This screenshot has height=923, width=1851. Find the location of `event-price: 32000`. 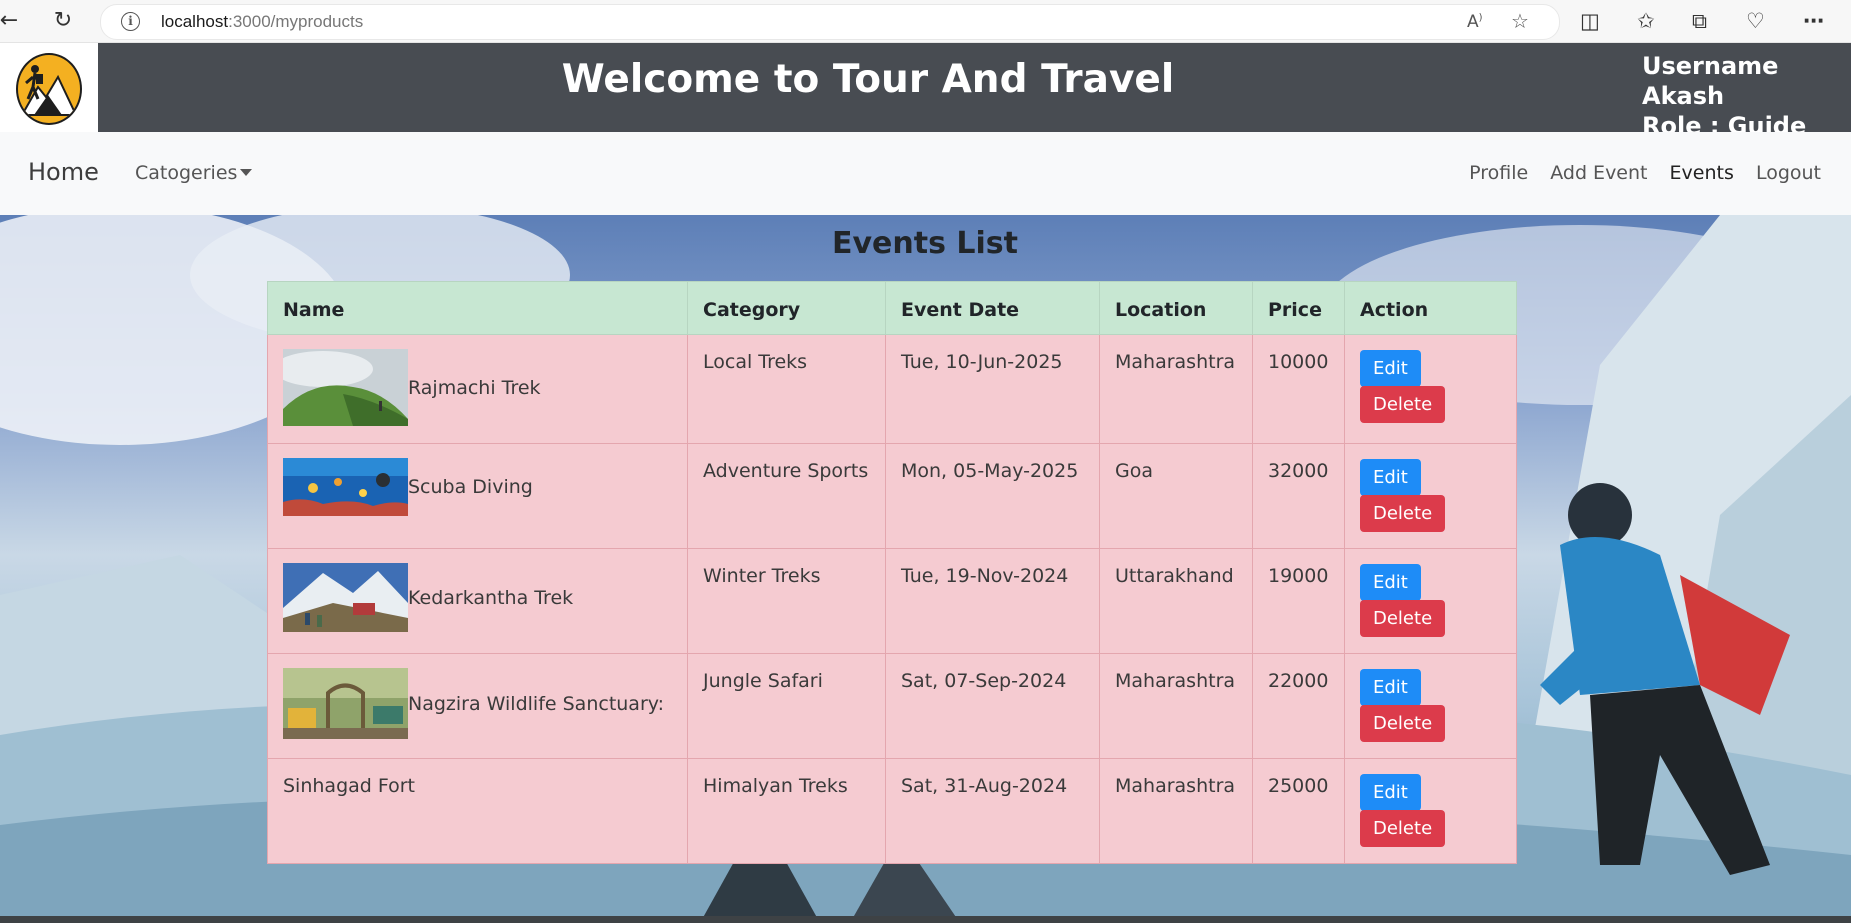

event-price: 32000 is located at coordinates (1298, 496).